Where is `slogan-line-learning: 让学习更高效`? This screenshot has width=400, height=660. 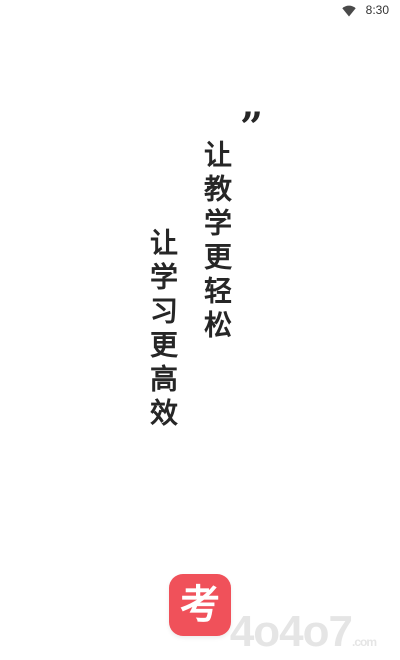
slogan-line-learning: 让学习更高效 is located at coordinates (162, 330).